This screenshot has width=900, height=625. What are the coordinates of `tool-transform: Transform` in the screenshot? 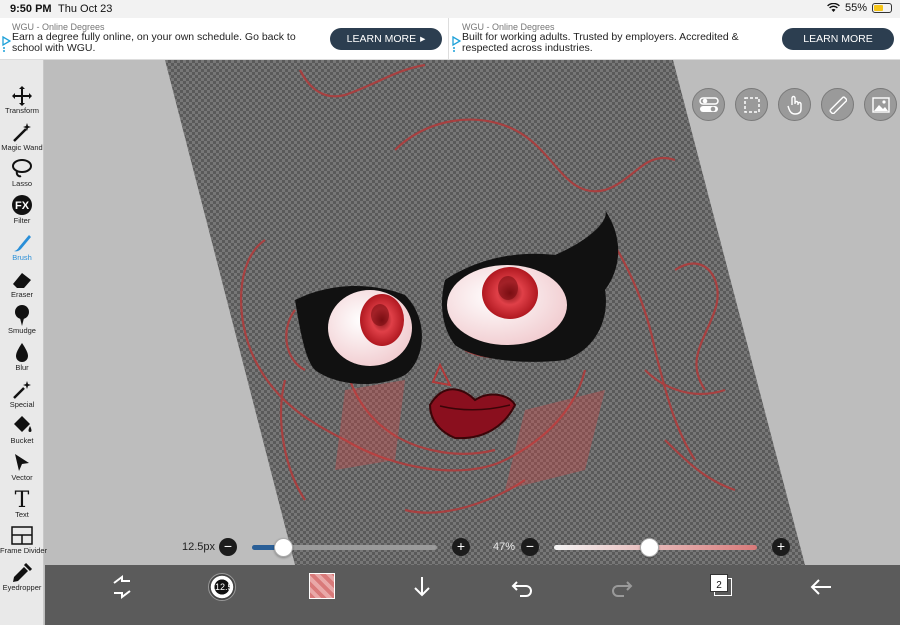 It's located at (22, 102).